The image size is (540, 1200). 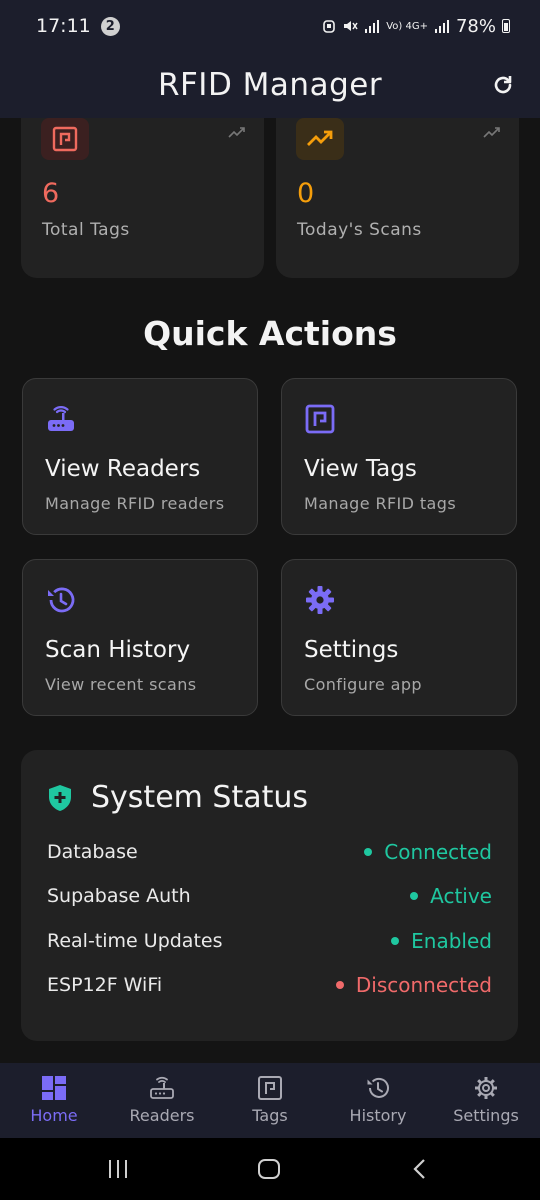 What do you see at coordinates (51, 193) in the screenshot?
I see `total-tags-value: 6` at bounding box center [51, 193].